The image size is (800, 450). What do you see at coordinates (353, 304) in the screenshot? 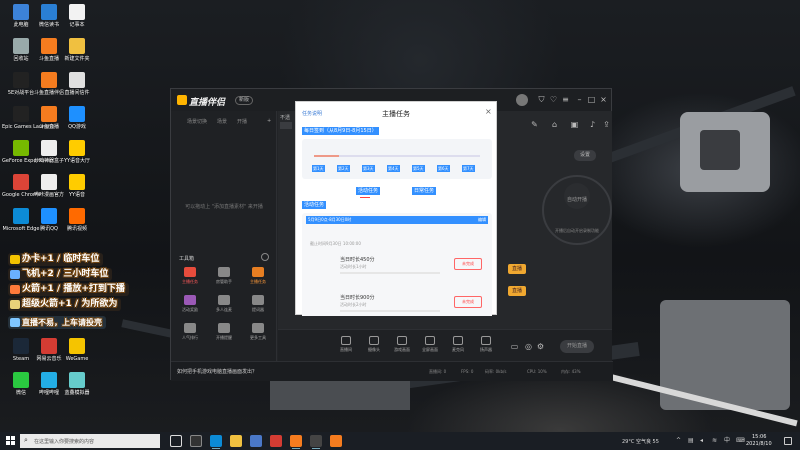
I see `task-subtitle: 活动时长2小时` at bounding box center [353, 304].